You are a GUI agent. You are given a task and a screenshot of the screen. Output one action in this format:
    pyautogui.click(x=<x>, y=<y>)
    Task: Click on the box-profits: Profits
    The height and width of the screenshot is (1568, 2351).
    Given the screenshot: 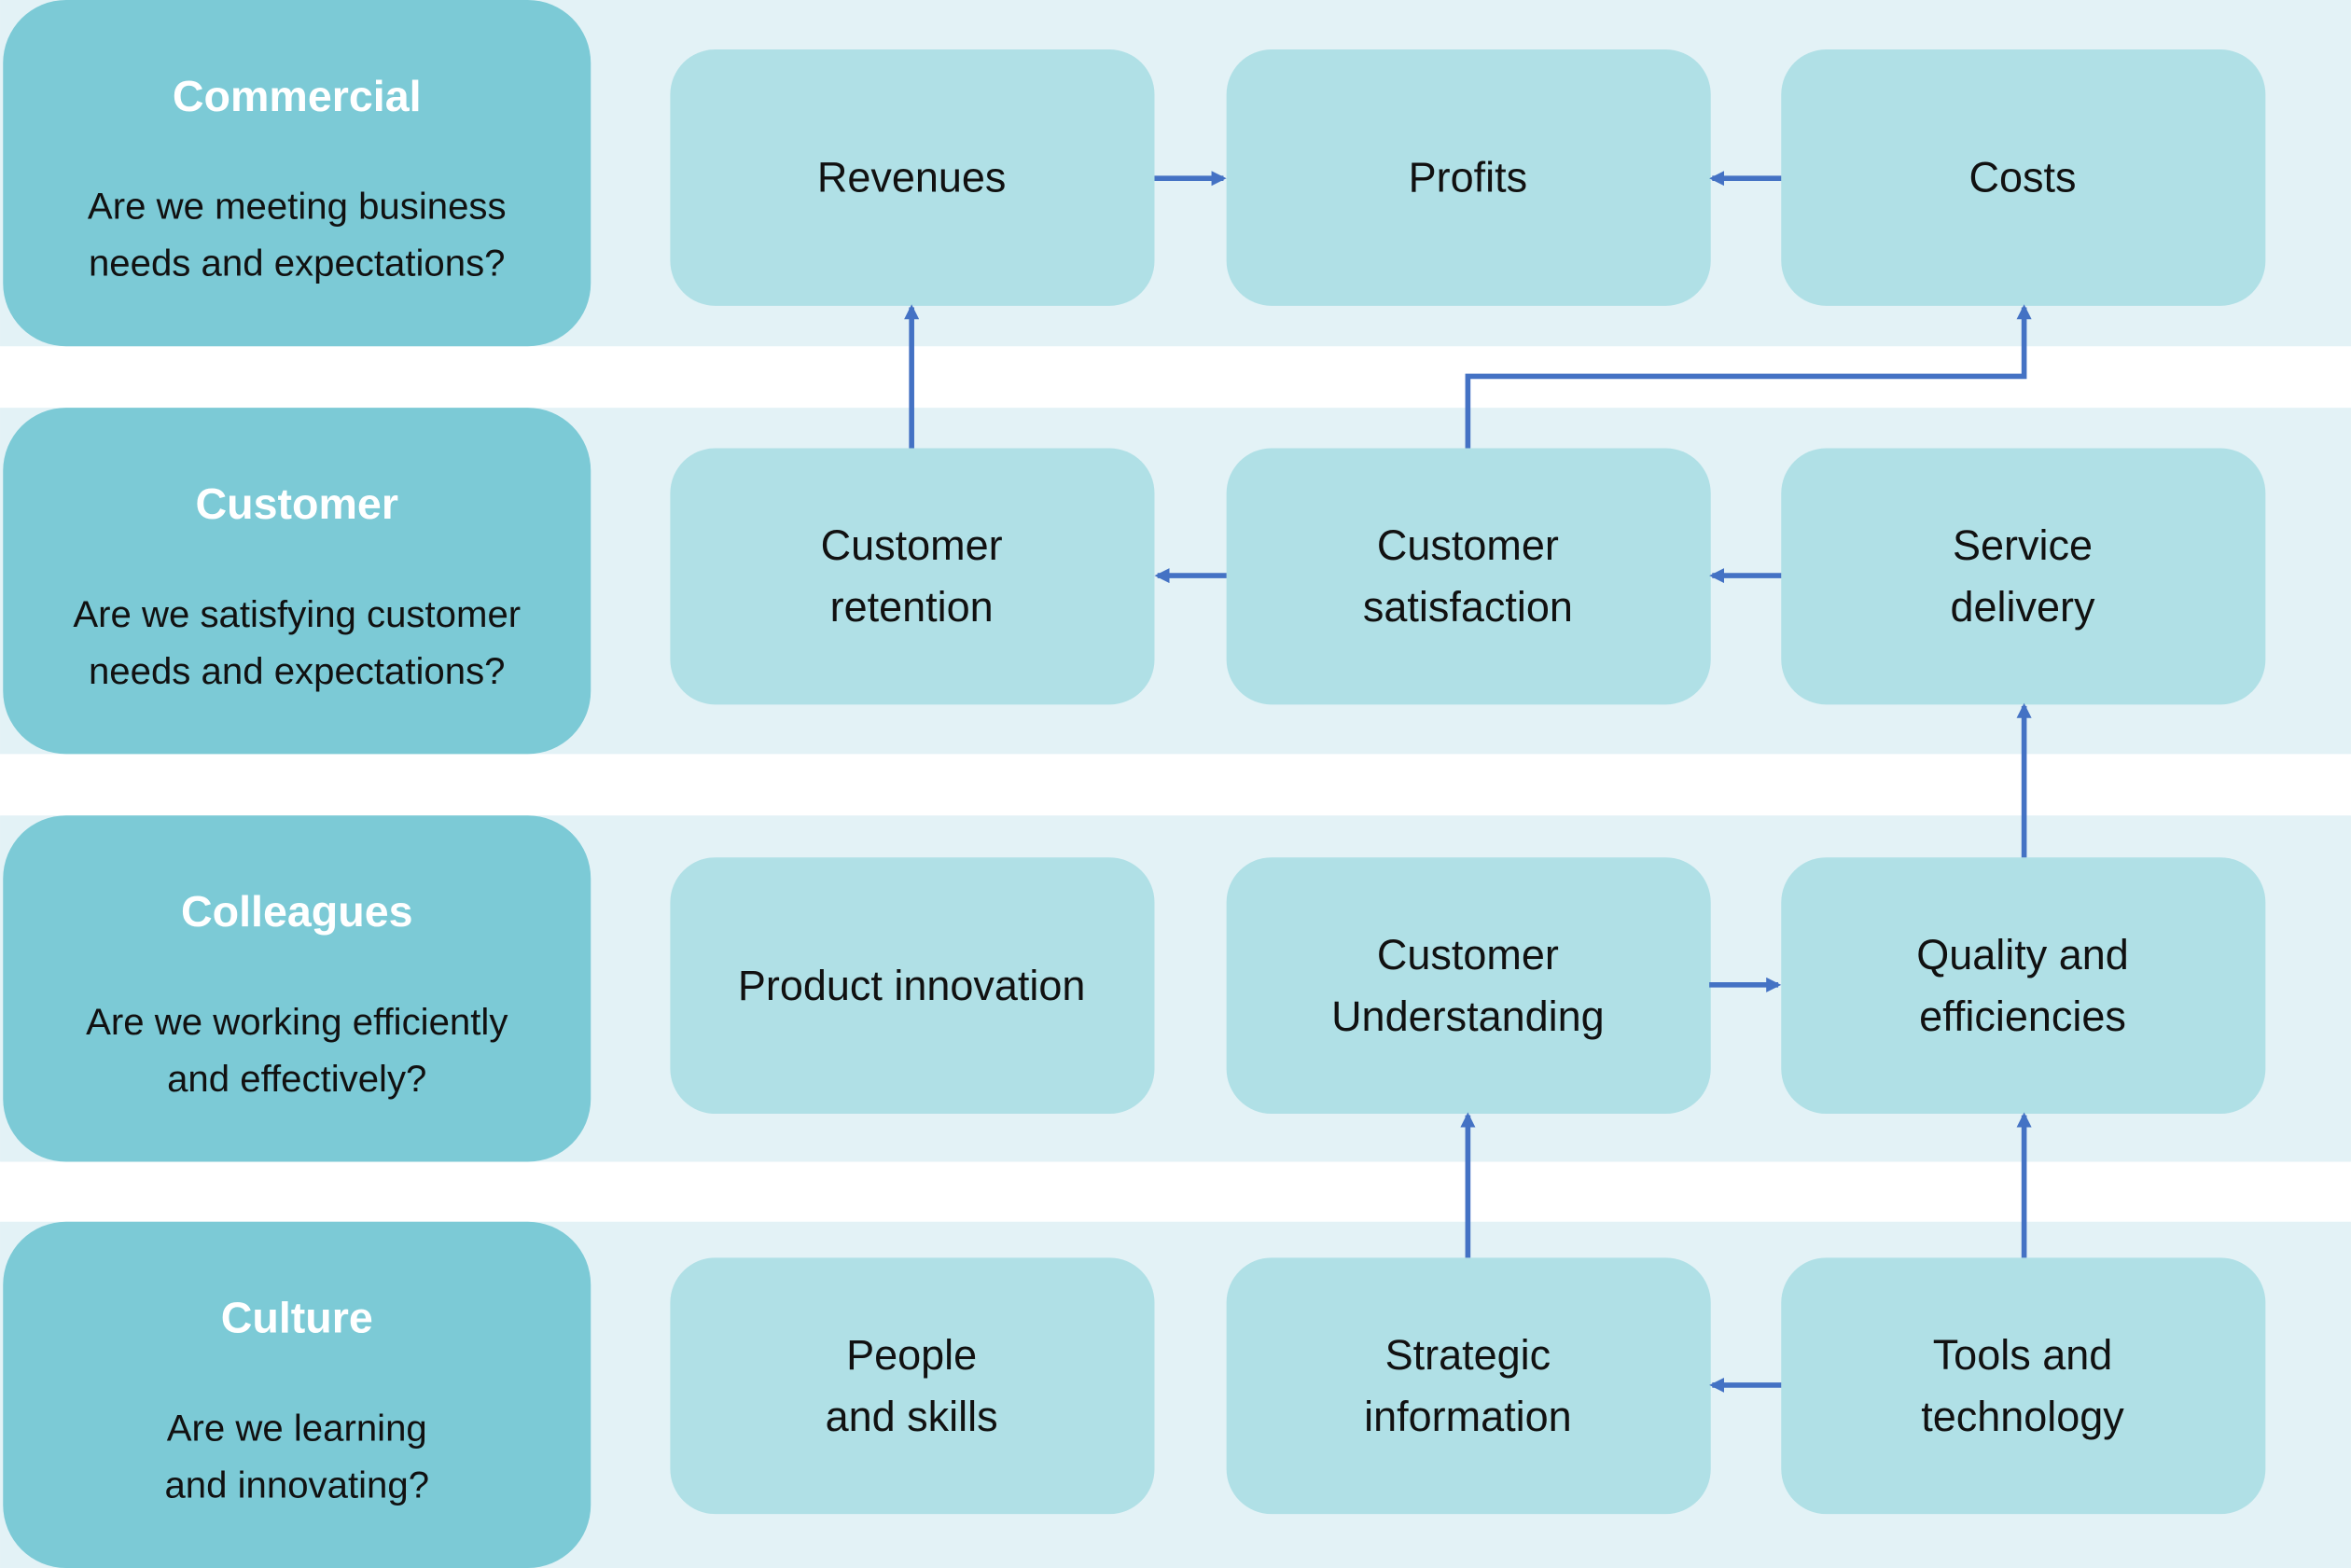 What is the action you would take?
    pyautogui.click(x=1468, y=177)
    